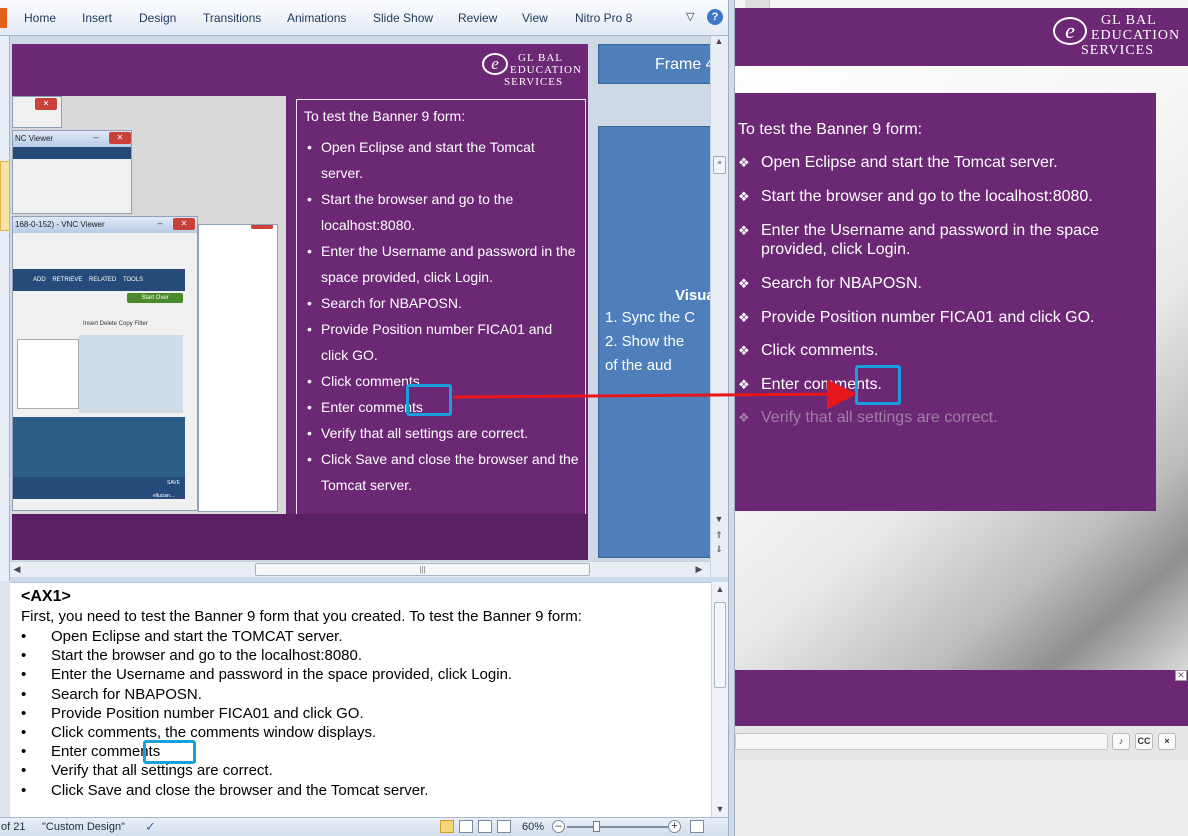 This screenshot has height=836, width=1188. What do you see at coordinates (232, 18) in the screenshot?
I see `tab-transitions: Transitions` at bounding box center [232, 18].